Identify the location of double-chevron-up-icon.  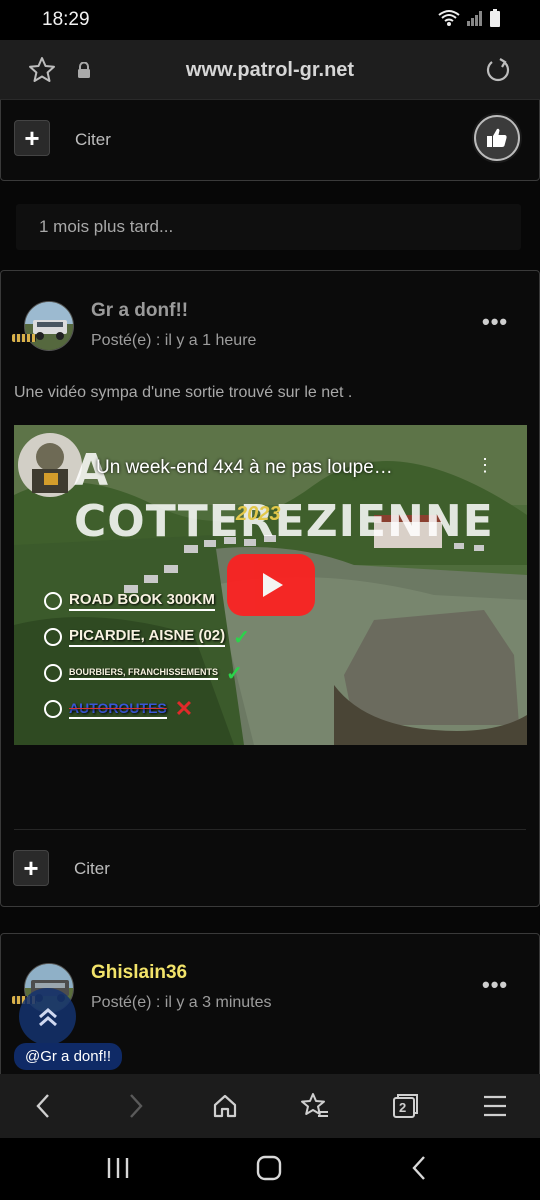
(47, 1016).